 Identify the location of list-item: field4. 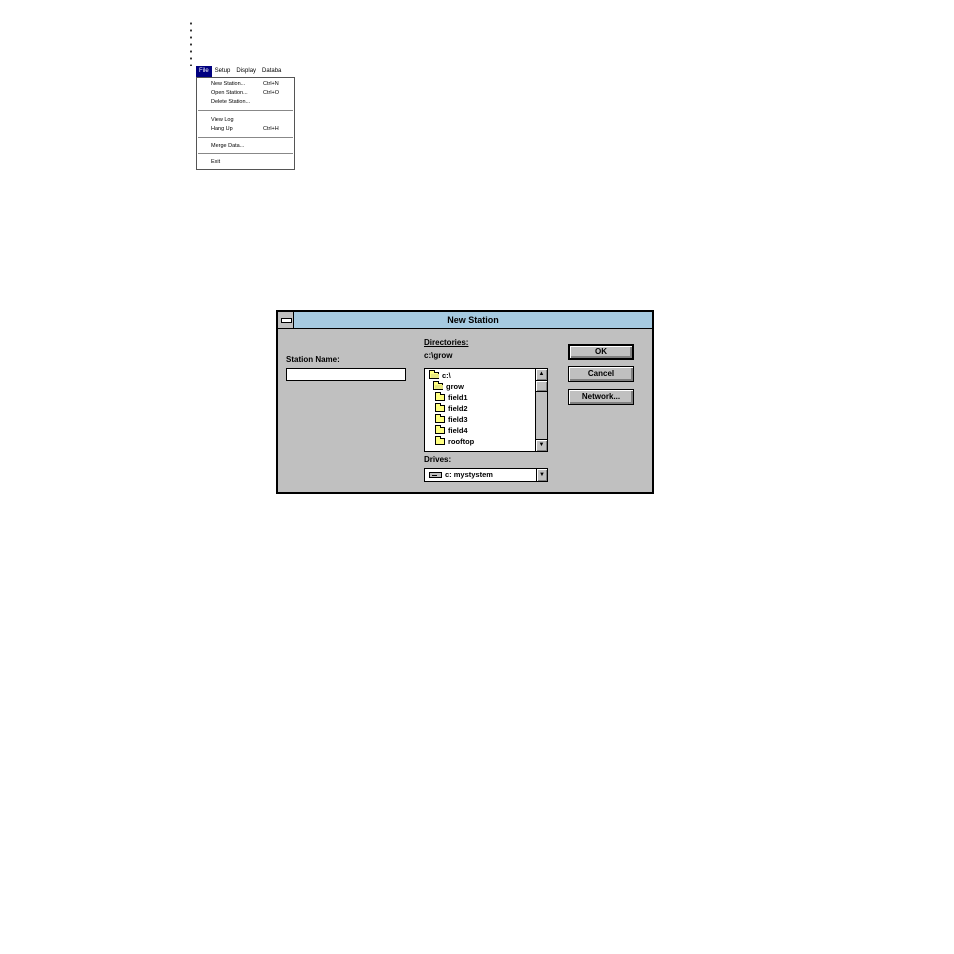
(451, 430).